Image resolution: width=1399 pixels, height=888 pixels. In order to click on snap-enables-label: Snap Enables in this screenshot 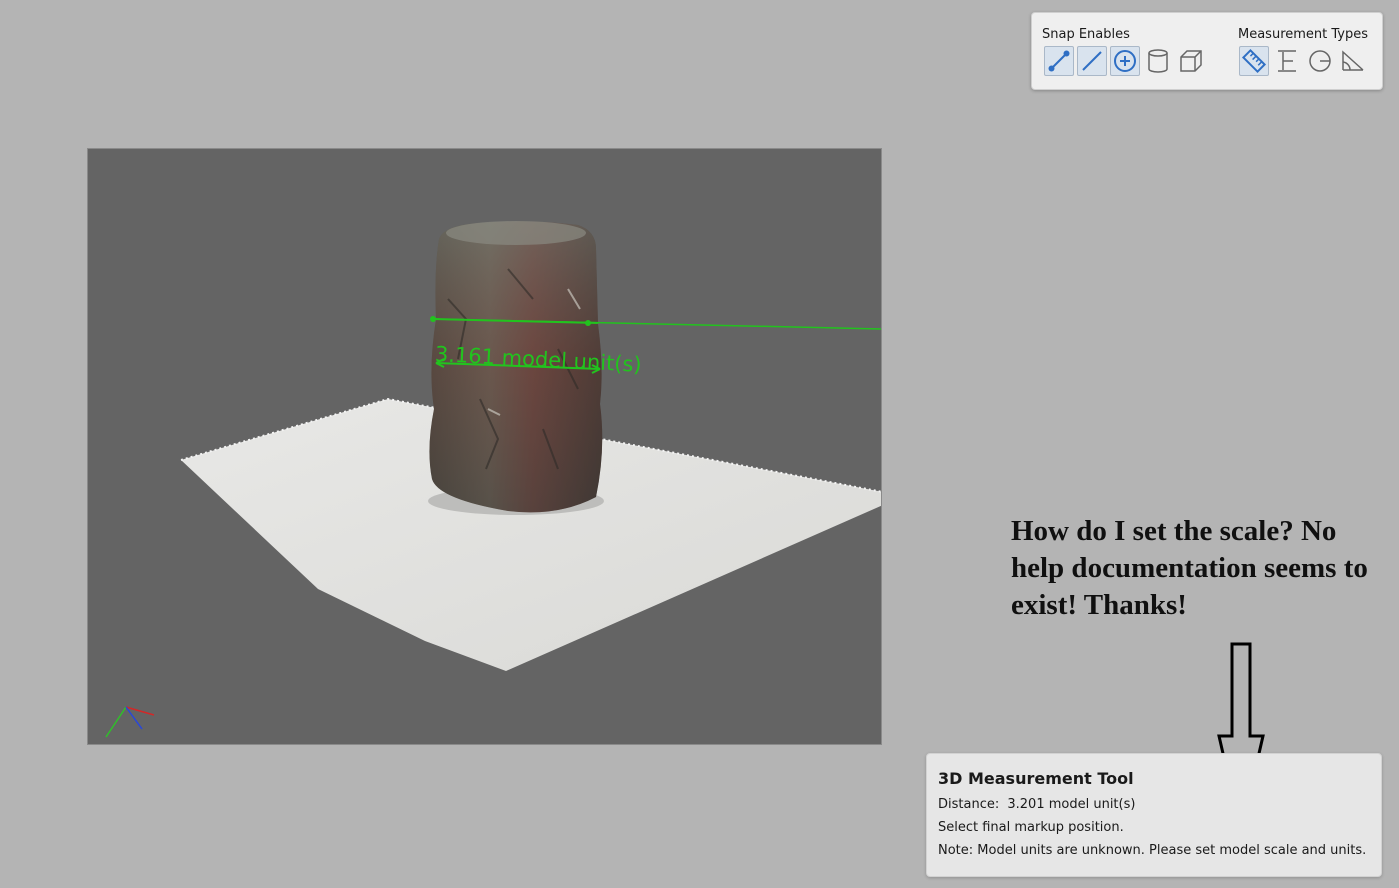, I will do `click(1086, 34)`.